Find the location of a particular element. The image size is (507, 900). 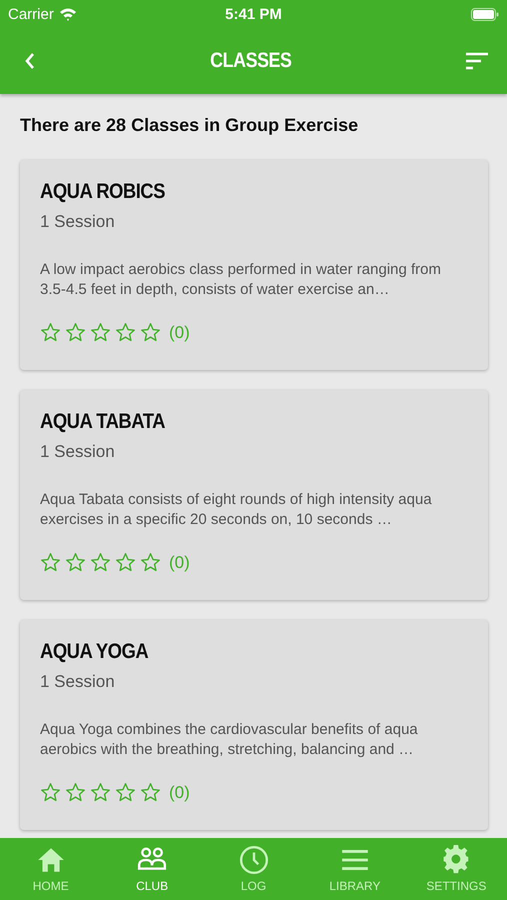

tab-bar-item: HOME is located at coordinates (51, 869).